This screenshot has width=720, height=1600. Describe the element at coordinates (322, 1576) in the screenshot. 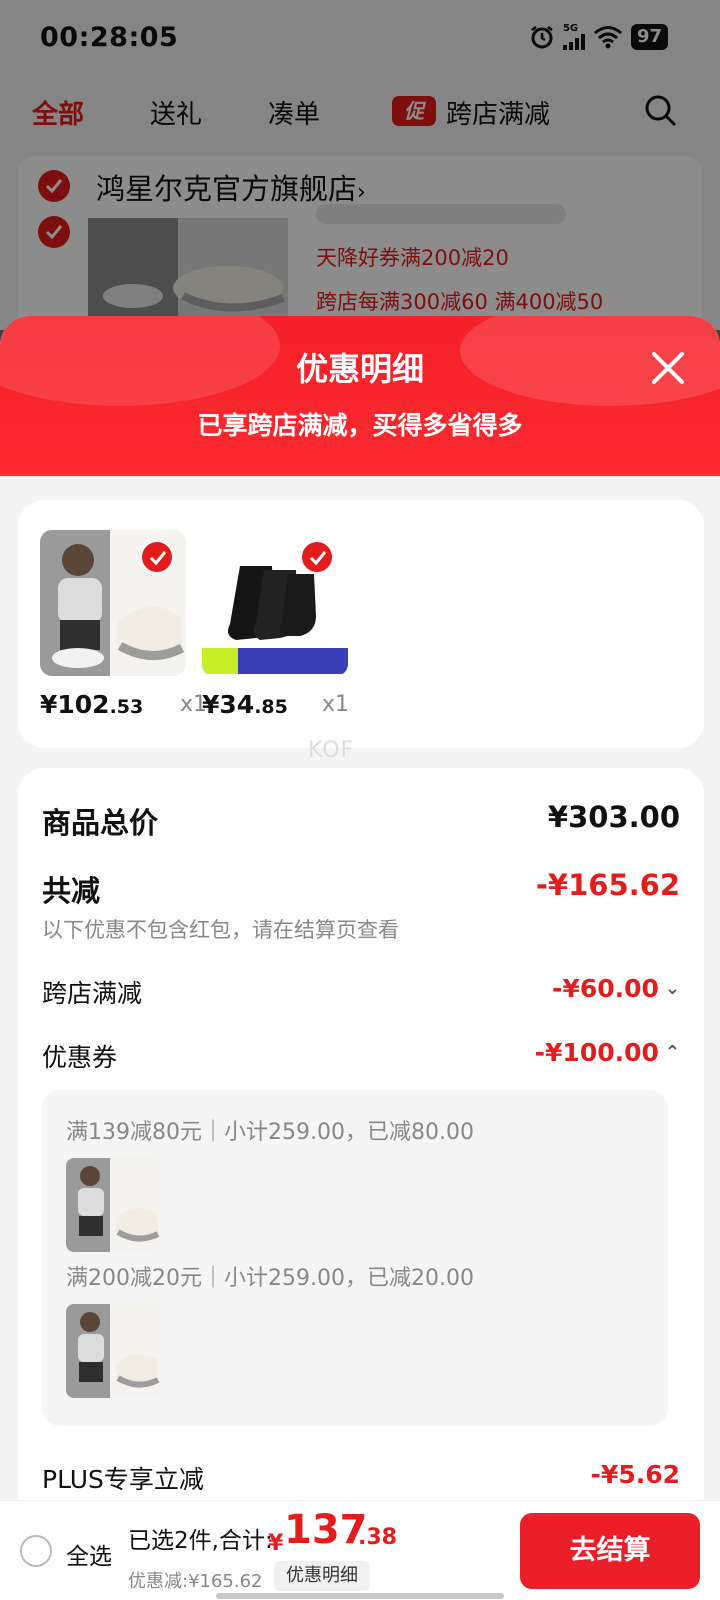

I see `discount-detail-button: 优惠明细` at that location.